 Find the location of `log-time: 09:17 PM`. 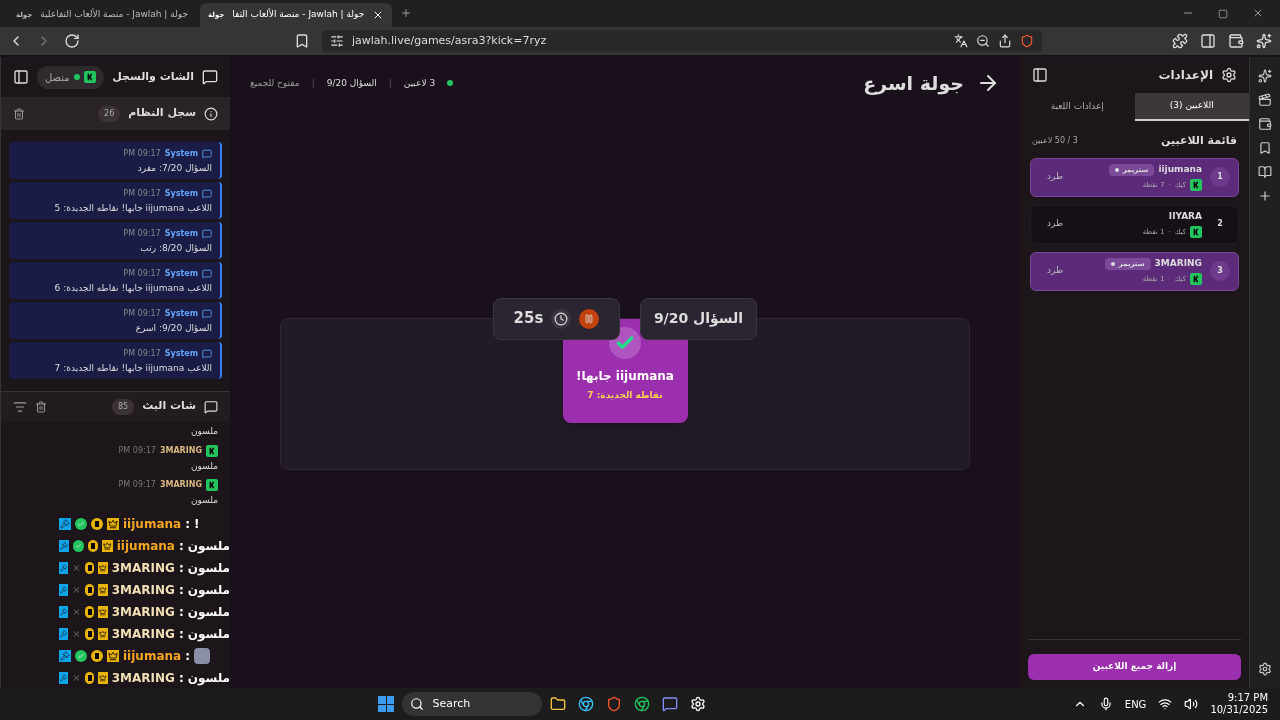

log-time: 09:17 PM is located at coordinates (142, 194).